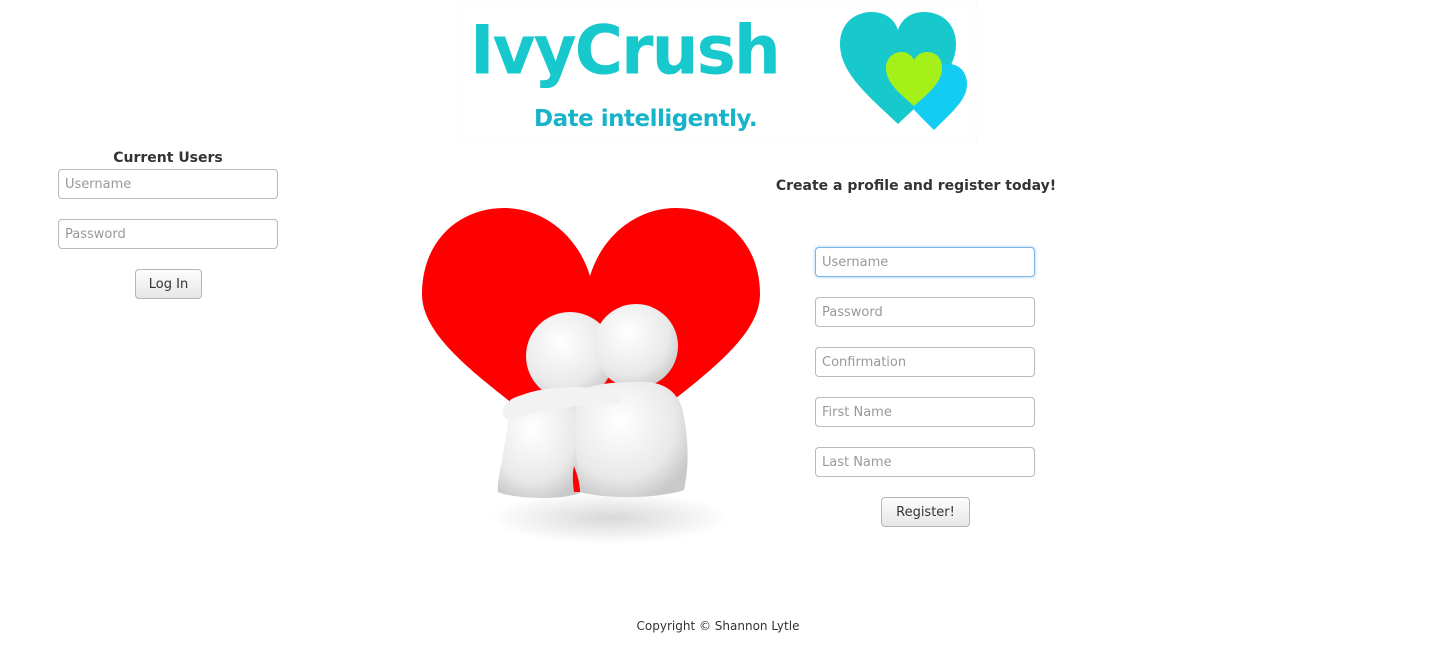 The height and width of the screenshot is (668, 1436). I want to click on register-confirmation-input, so click(925, 362).